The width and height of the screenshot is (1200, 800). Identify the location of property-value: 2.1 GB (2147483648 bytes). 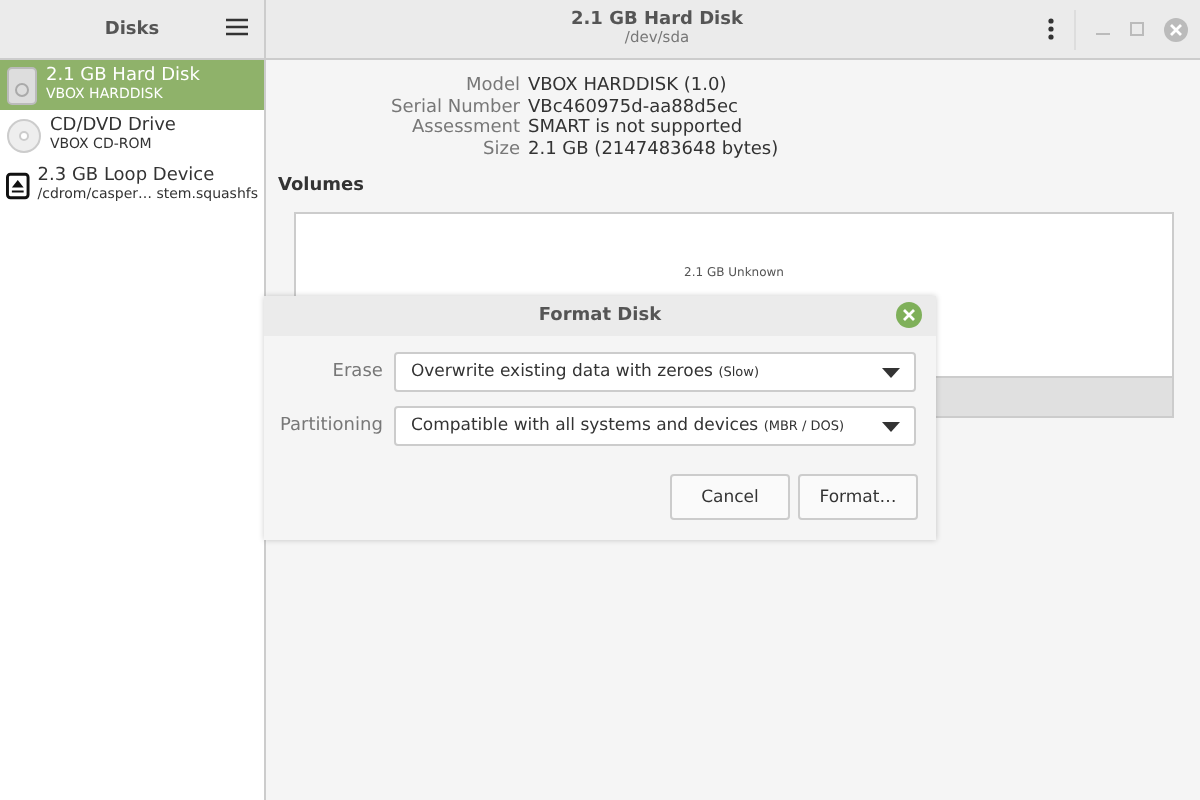
(654, 149).